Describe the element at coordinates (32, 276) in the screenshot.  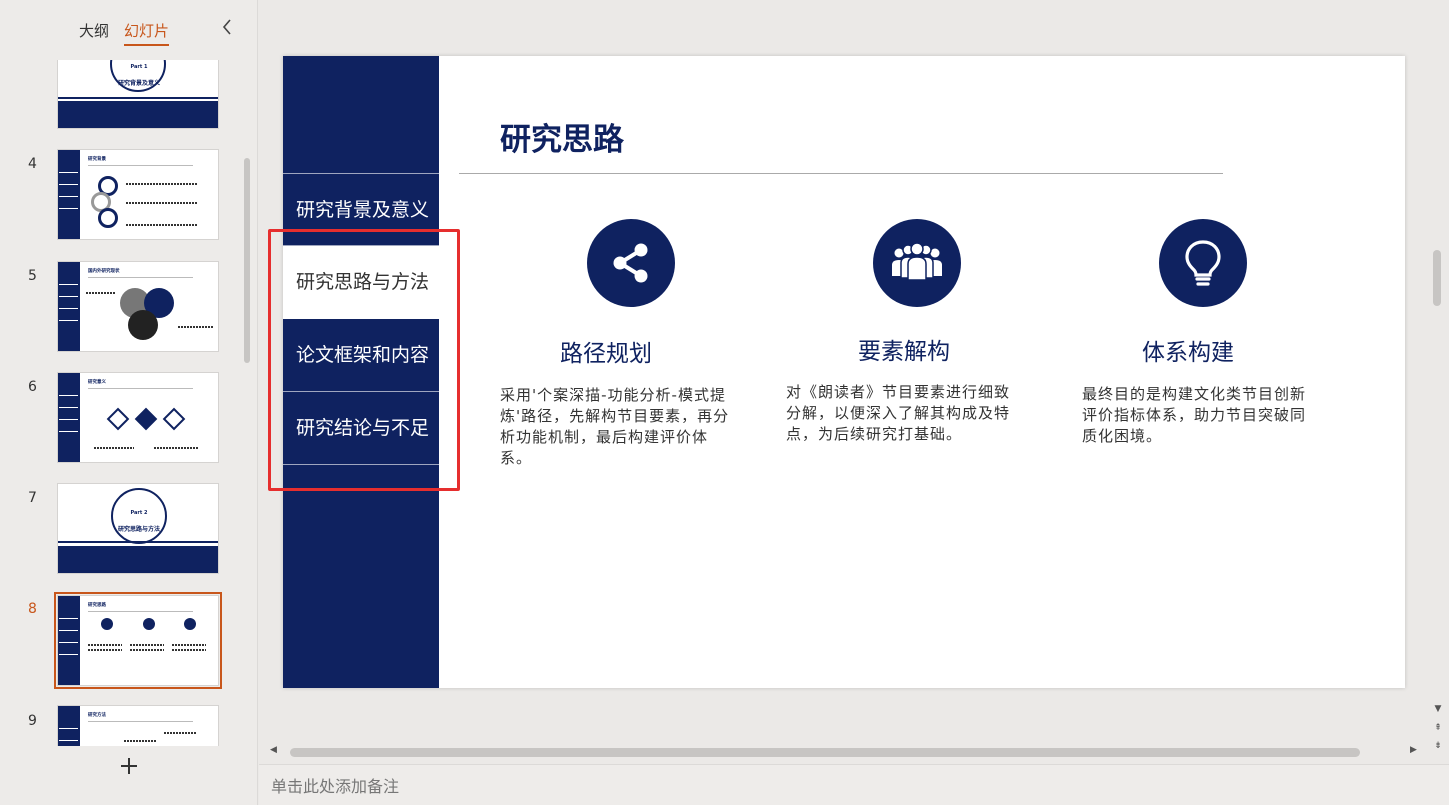
I see `slide-number: 5` at that location.